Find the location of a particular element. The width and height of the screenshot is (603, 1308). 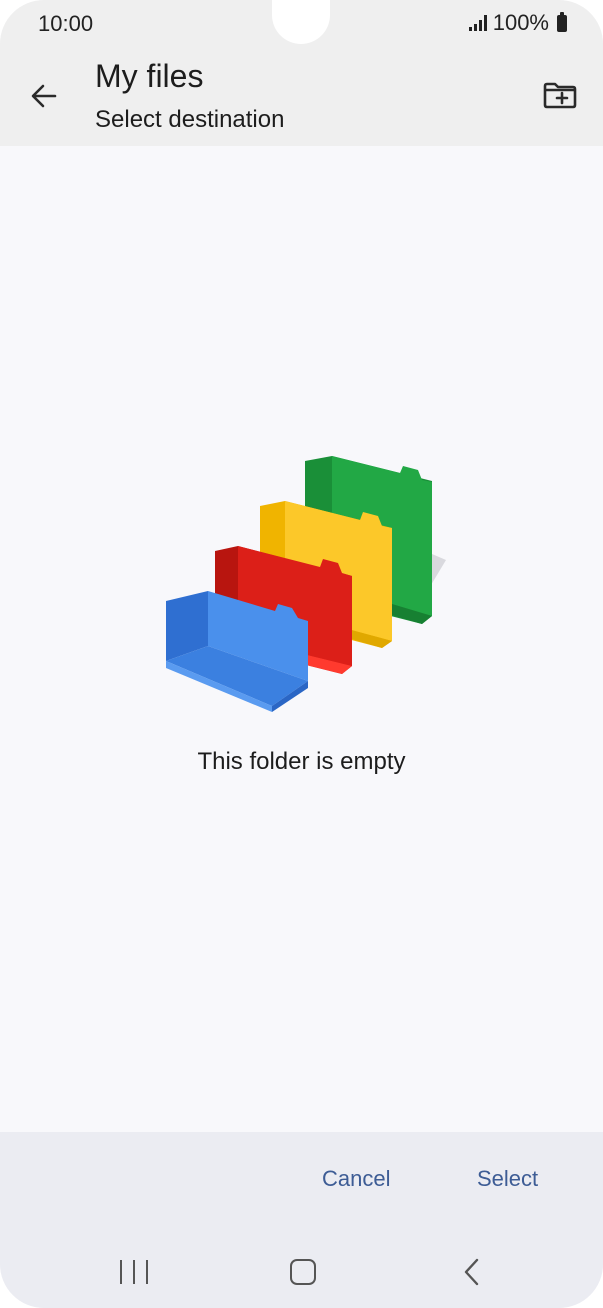

status-indicators: 100% is located at coordinates (517, 22).